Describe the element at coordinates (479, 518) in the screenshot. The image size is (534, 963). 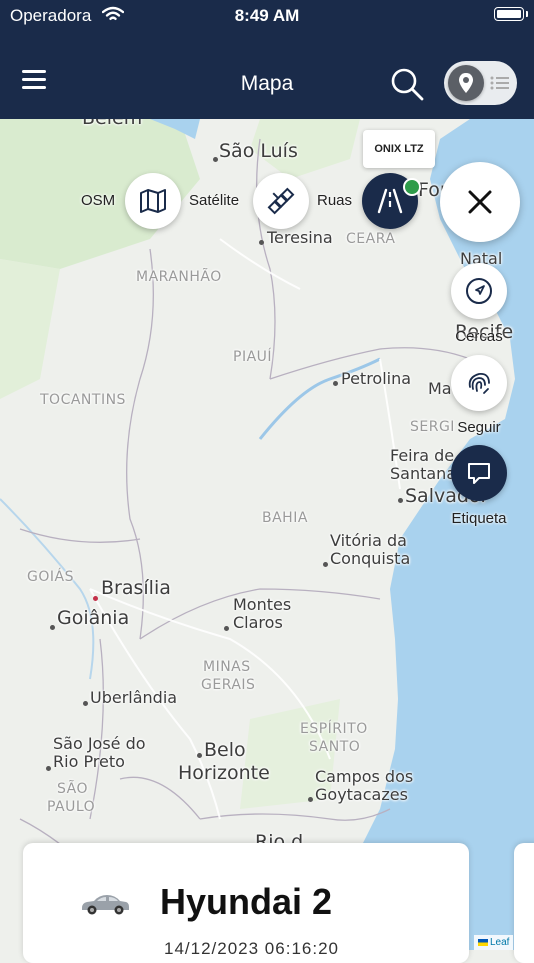
I see `tag-label: Etiqueta` at that location.